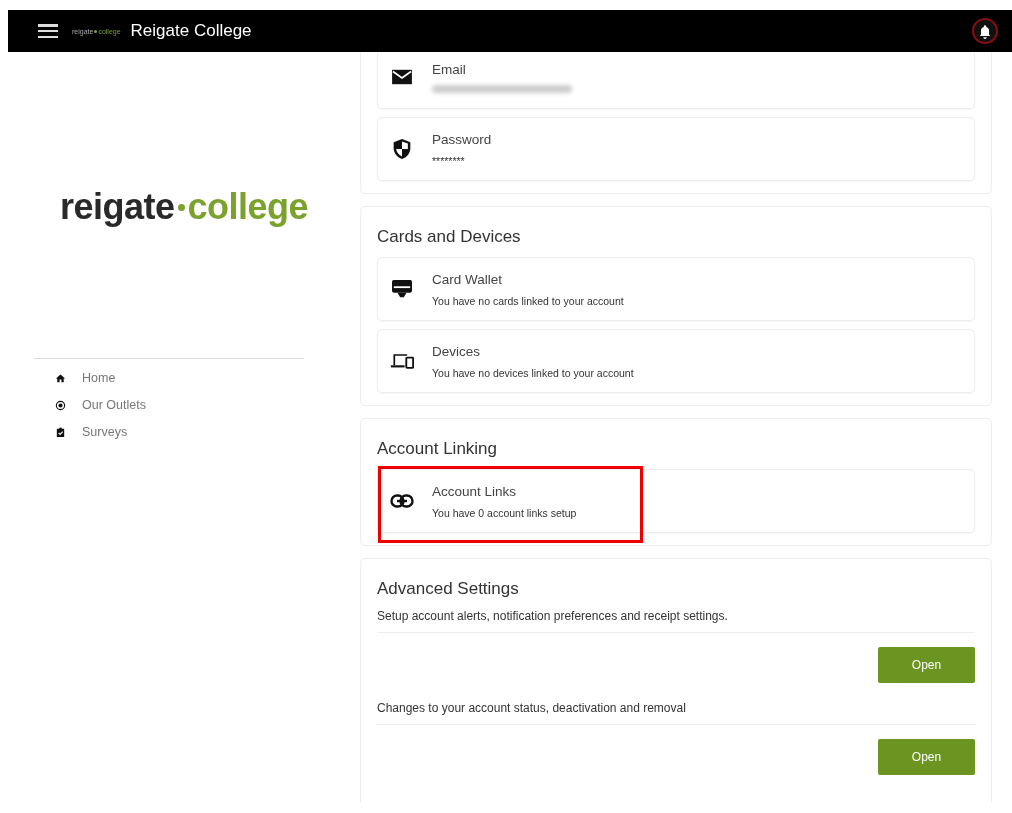  I want to click on section-title: Advanced Settings, so click(448, 589).